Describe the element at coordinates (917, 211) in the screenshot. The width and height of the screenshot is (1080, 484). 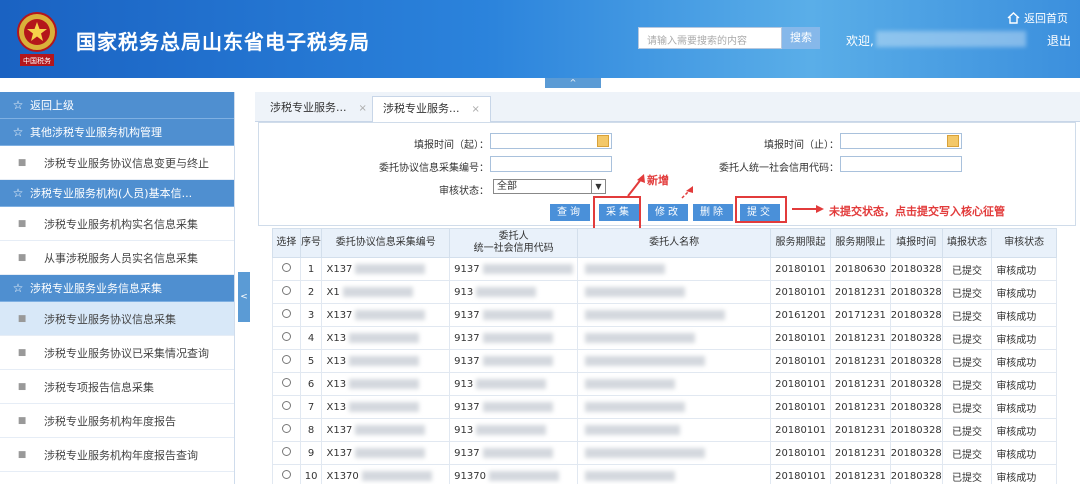
I see `annotation-submit-note: 未提交状态，点击提交写入核心征管` at that location.